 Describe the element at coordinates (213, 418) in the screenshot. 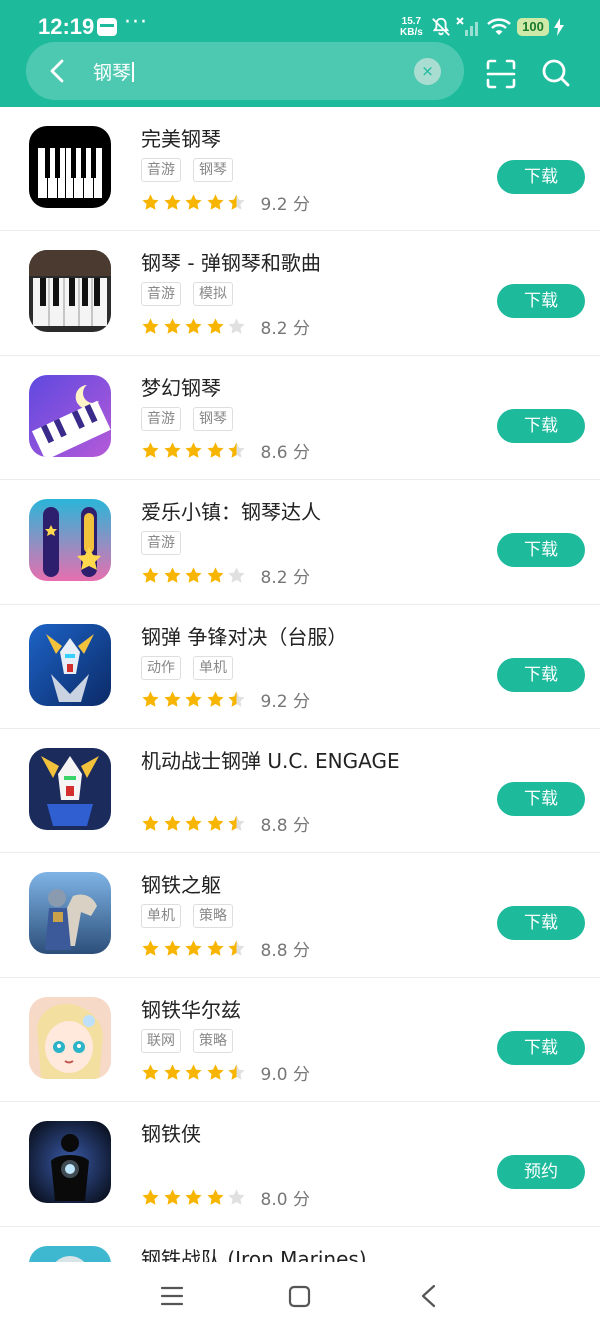

I see `app-tag: 钢琴` at that location.